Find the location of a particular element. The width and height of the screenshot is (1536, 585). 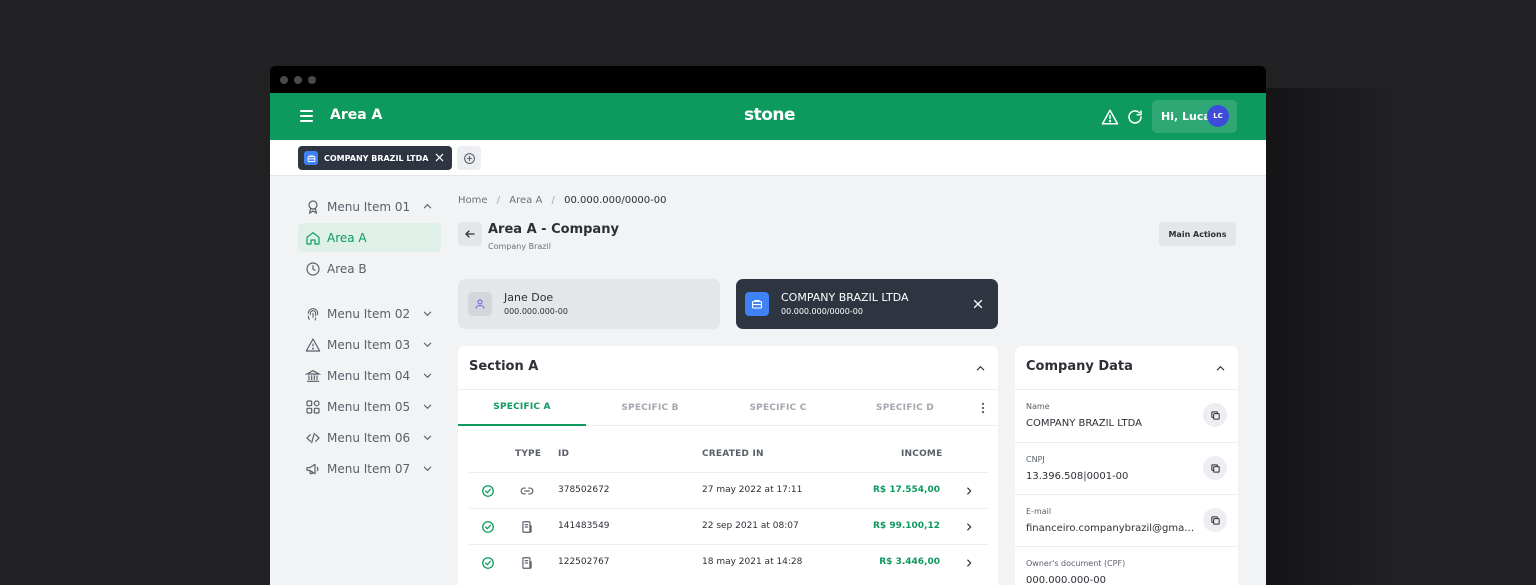

page-subtitle: Company Brazil is located at coordinates (519, 246).